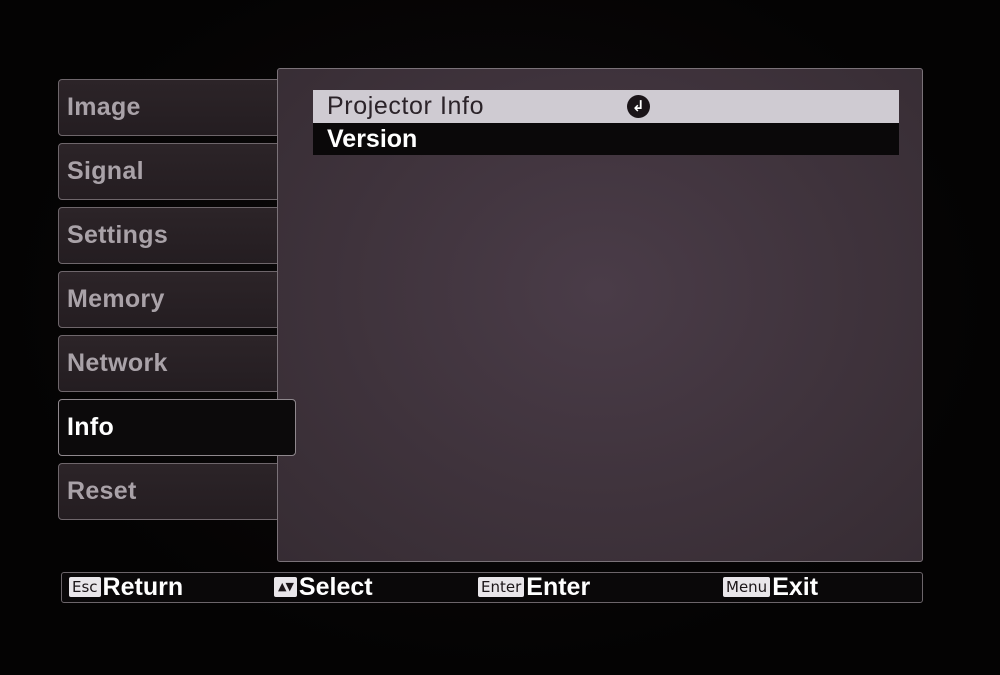 The height and width of the screenshot is (675, 1000). Describe the element at coordinates (118, 235) in the screenshot. I see `tab-label: Settings` at that location.